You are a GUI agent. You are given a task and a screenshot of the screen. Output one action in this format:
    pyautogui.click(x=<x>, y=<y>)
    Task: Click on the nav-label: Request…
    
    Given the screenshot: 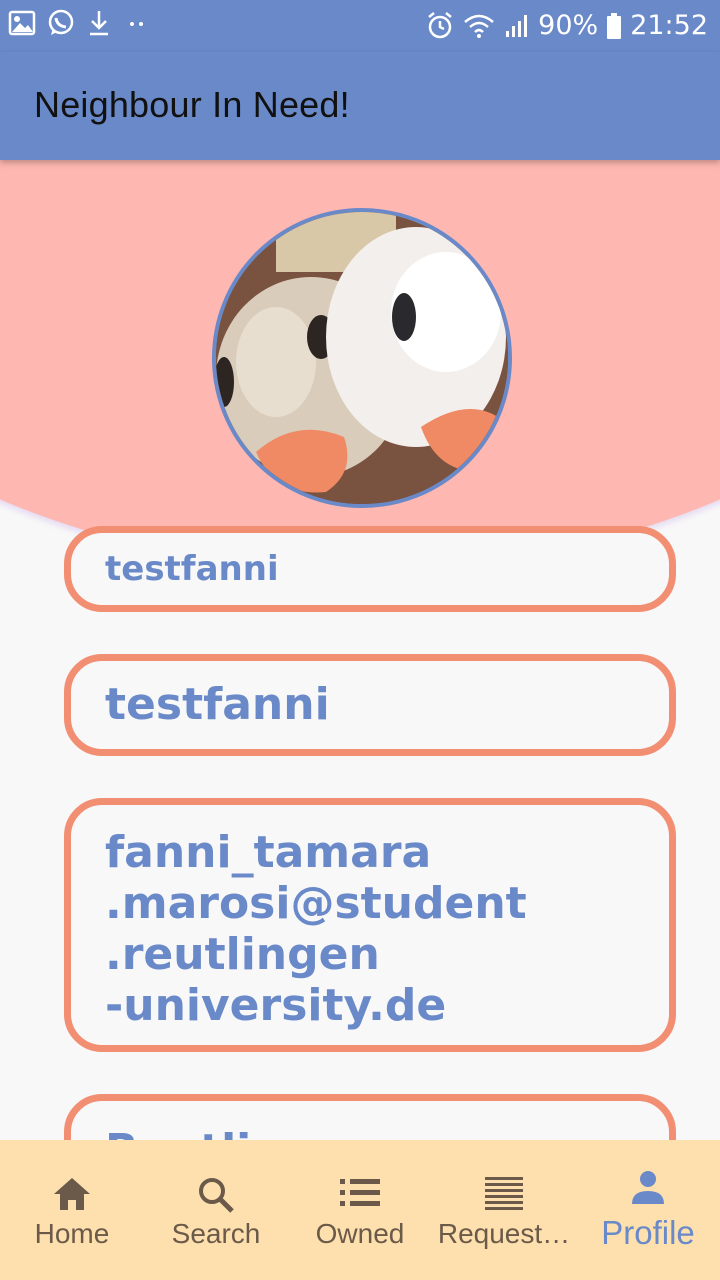 What is the action you would take?
    pyautogui.click(x=504, y=1233)
    